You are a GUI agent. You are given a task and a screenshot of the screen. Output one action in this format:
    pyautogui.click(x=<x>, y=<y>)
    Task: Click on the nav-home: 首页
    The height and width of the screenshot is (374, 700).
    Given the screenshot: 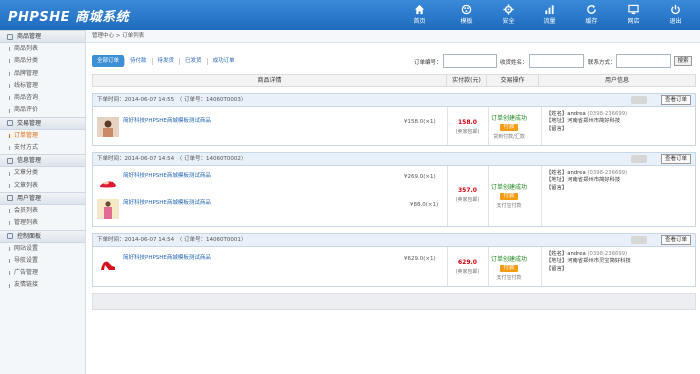 What is the action you would take?
    pyautogui.click(x=419, y=15)
    